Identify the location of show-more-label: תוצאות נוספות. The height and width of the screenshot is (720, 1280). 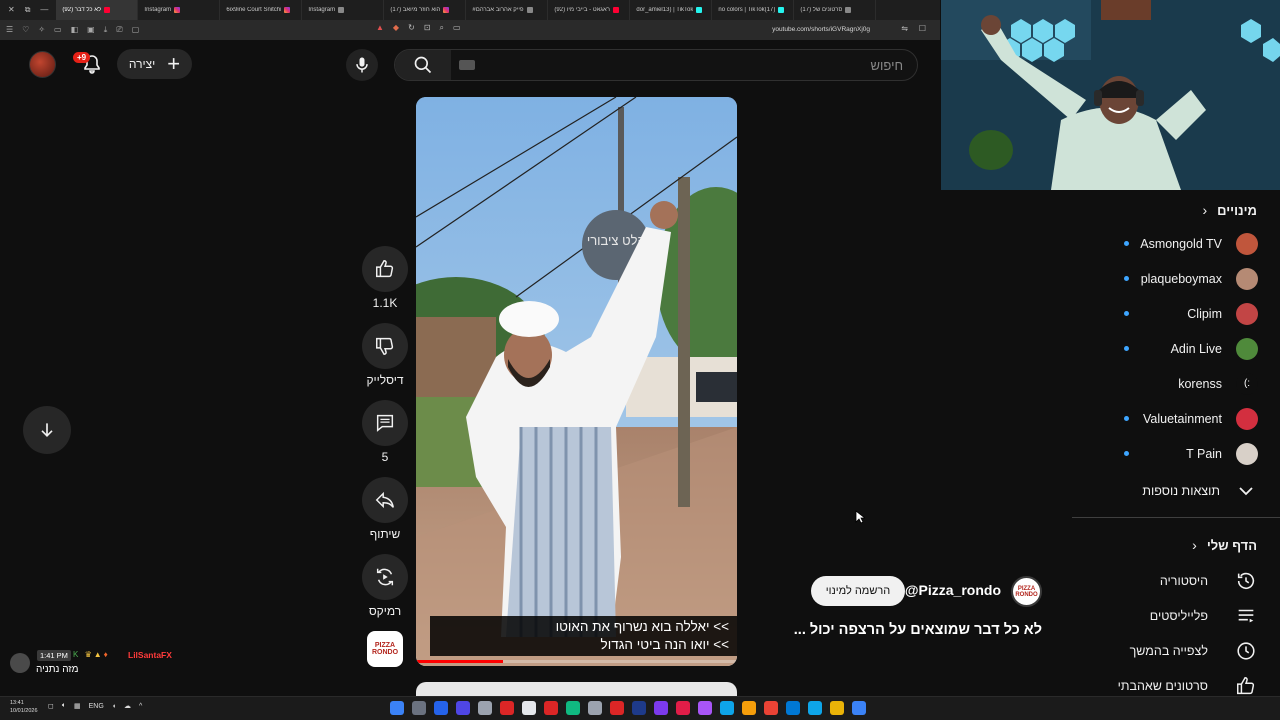
(1181, 491).